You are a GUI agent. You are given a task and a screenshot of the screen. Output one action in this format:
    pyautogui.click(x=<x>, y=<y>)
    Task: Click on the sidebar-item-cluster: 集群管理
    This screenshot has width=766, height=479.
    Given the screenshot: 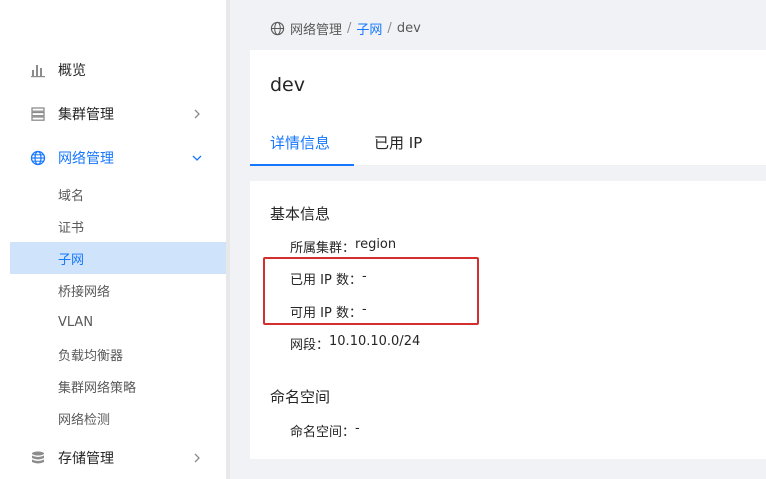 What is the action you would take?
    pyautogui.click(x=113, y=114)
    